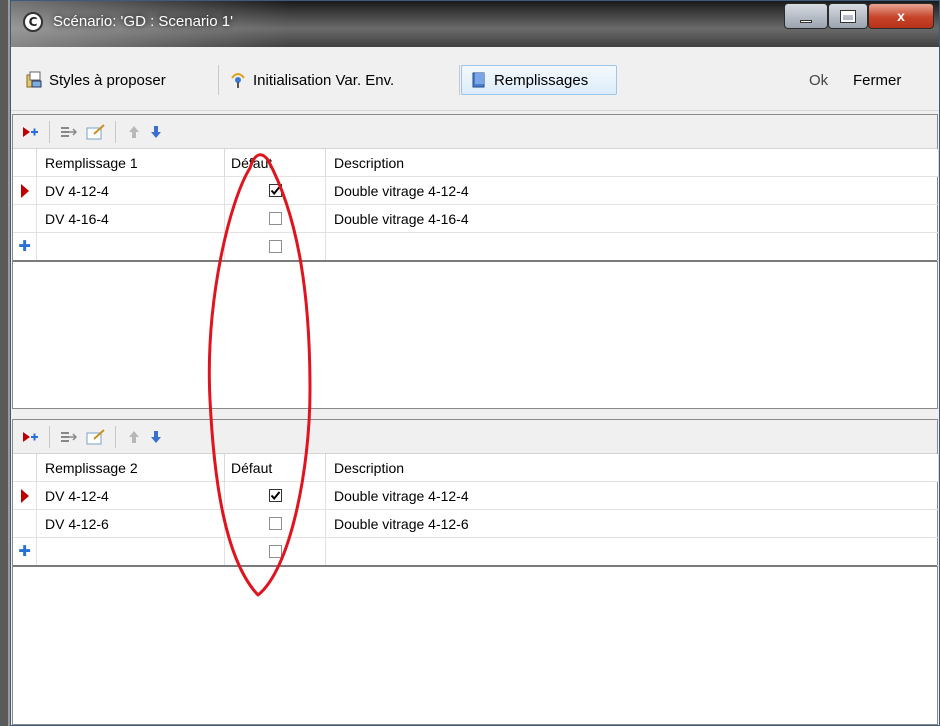 The image size is (940, 726). What do you see at coordinates (143, 21) in the screenshot?
I see `window-title: Scénario: 'GD : Scenario 1'` at bounding box center [143, 21].